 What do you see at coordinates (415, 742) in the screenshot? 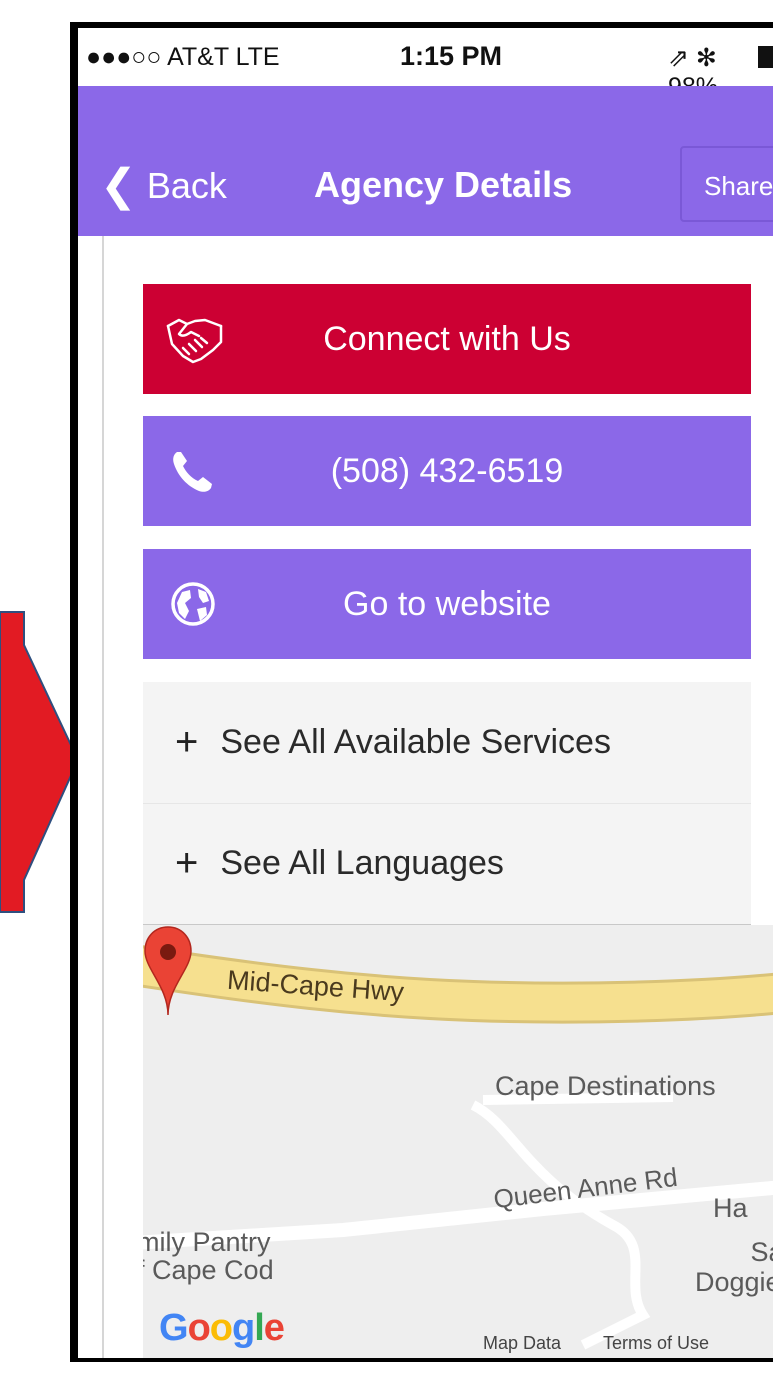
I see `services-label: See All Available Services` at bounding box center [415, 742].